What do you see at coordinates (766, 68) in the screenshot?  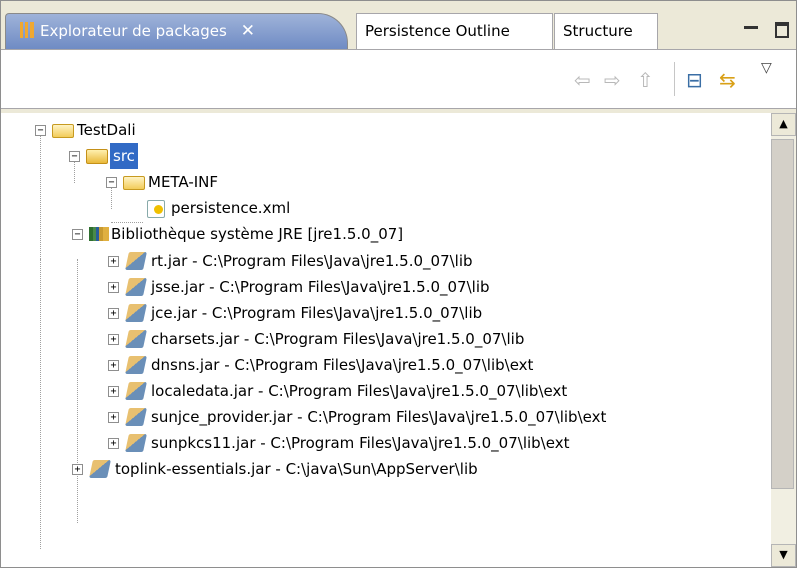 I see `view-menu-icon: ▽` at bounding box center [766, 68].